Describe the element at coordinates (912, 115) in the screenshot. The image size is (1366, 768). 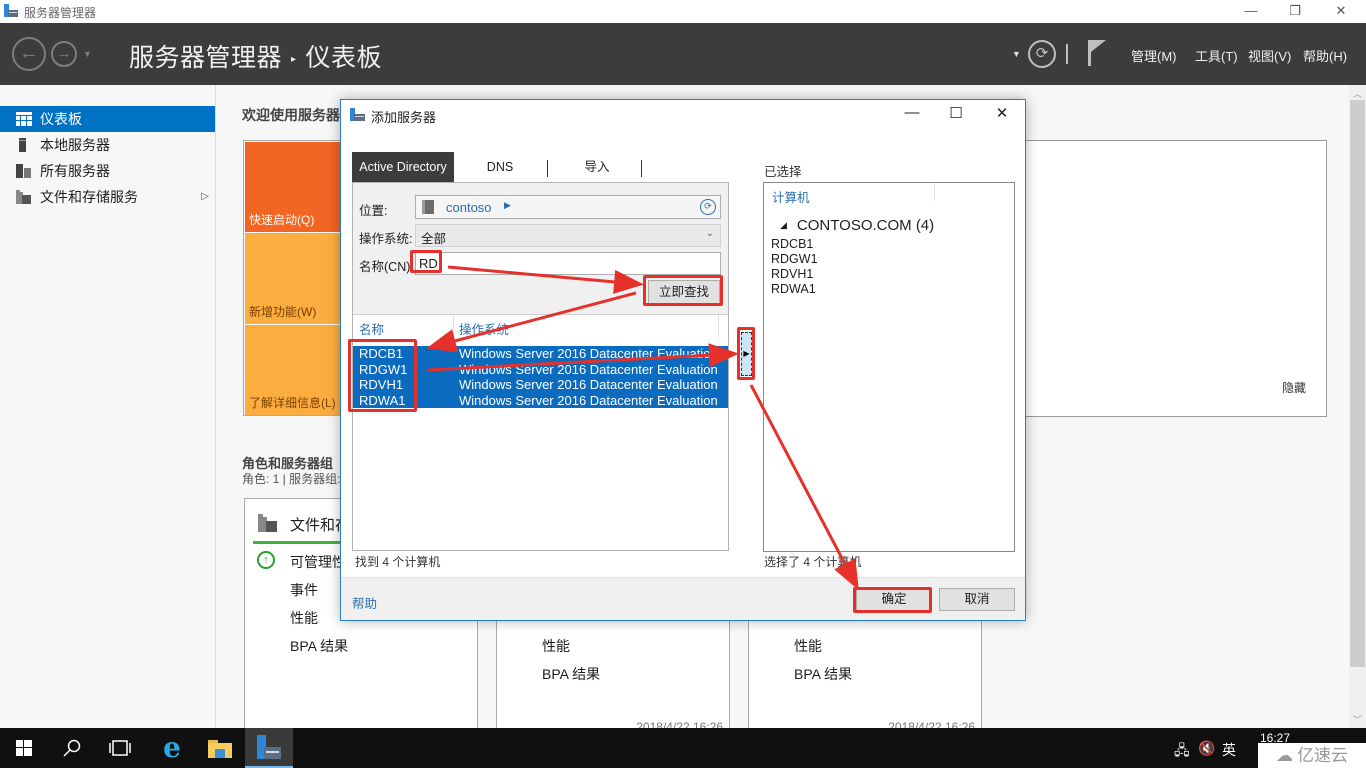
I see `dialog-minimize-button: —` at that location.